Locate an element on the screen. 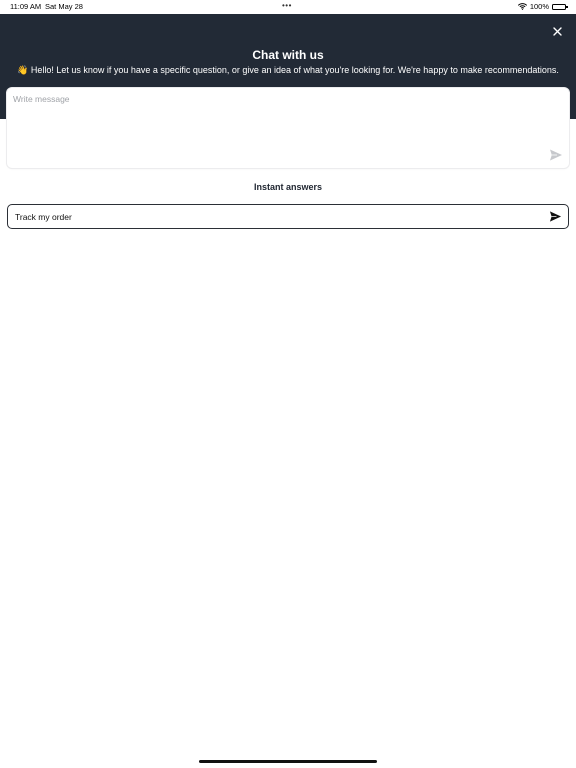  close-icon is located at coordinates (557, 31).